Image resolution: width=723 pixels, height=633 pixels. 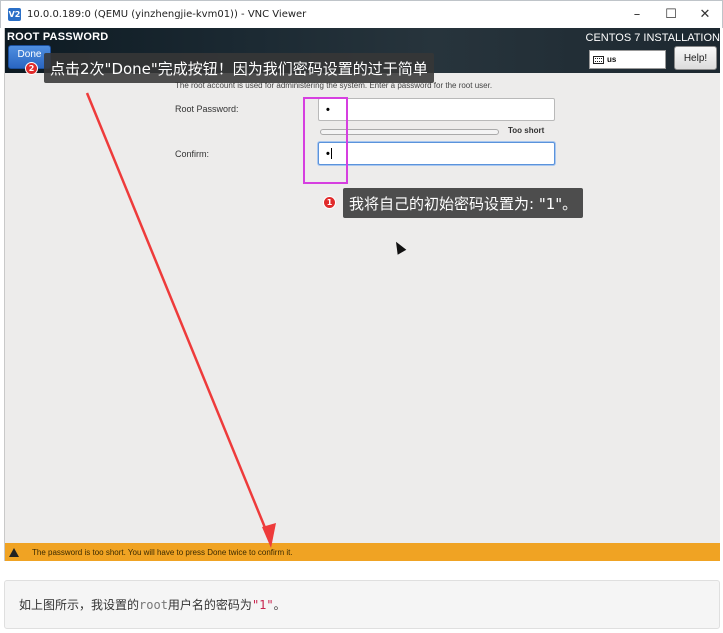 I want to click on close-button: ✕, so click(x=705, y=14).